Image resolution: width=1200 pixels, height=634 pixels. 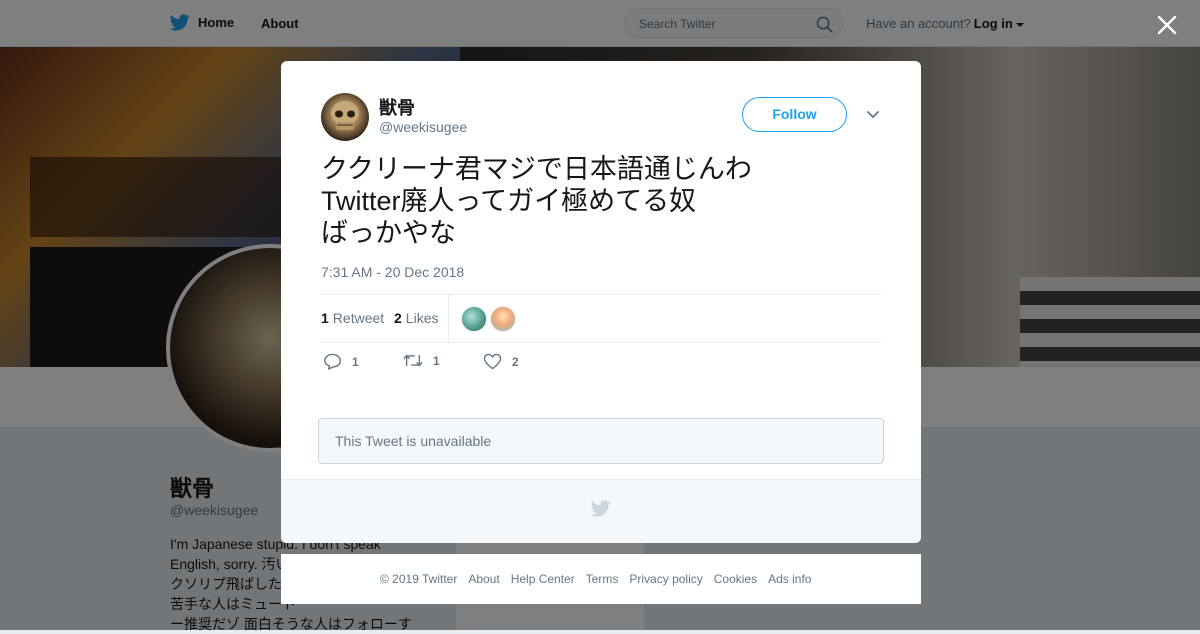 I want to click on footer-link-cookies: Cookies, so click(x=735, y=579).